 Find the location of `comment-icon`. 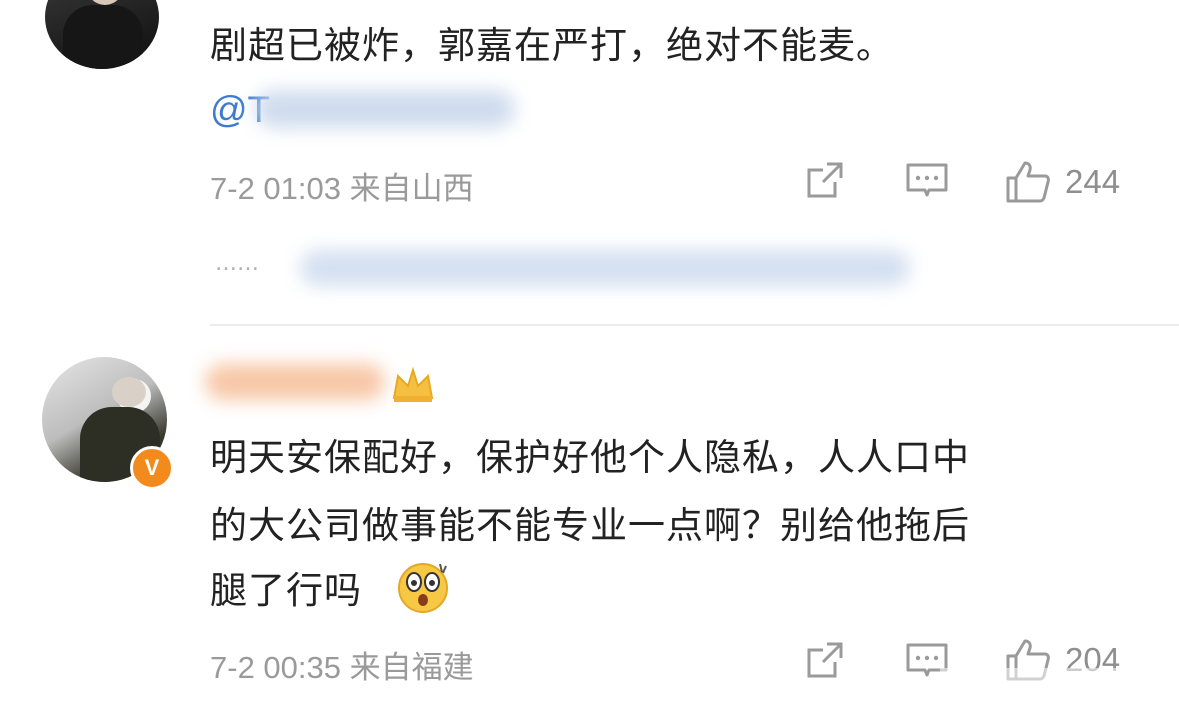

comment-icon is located at coordinates (927, 180).